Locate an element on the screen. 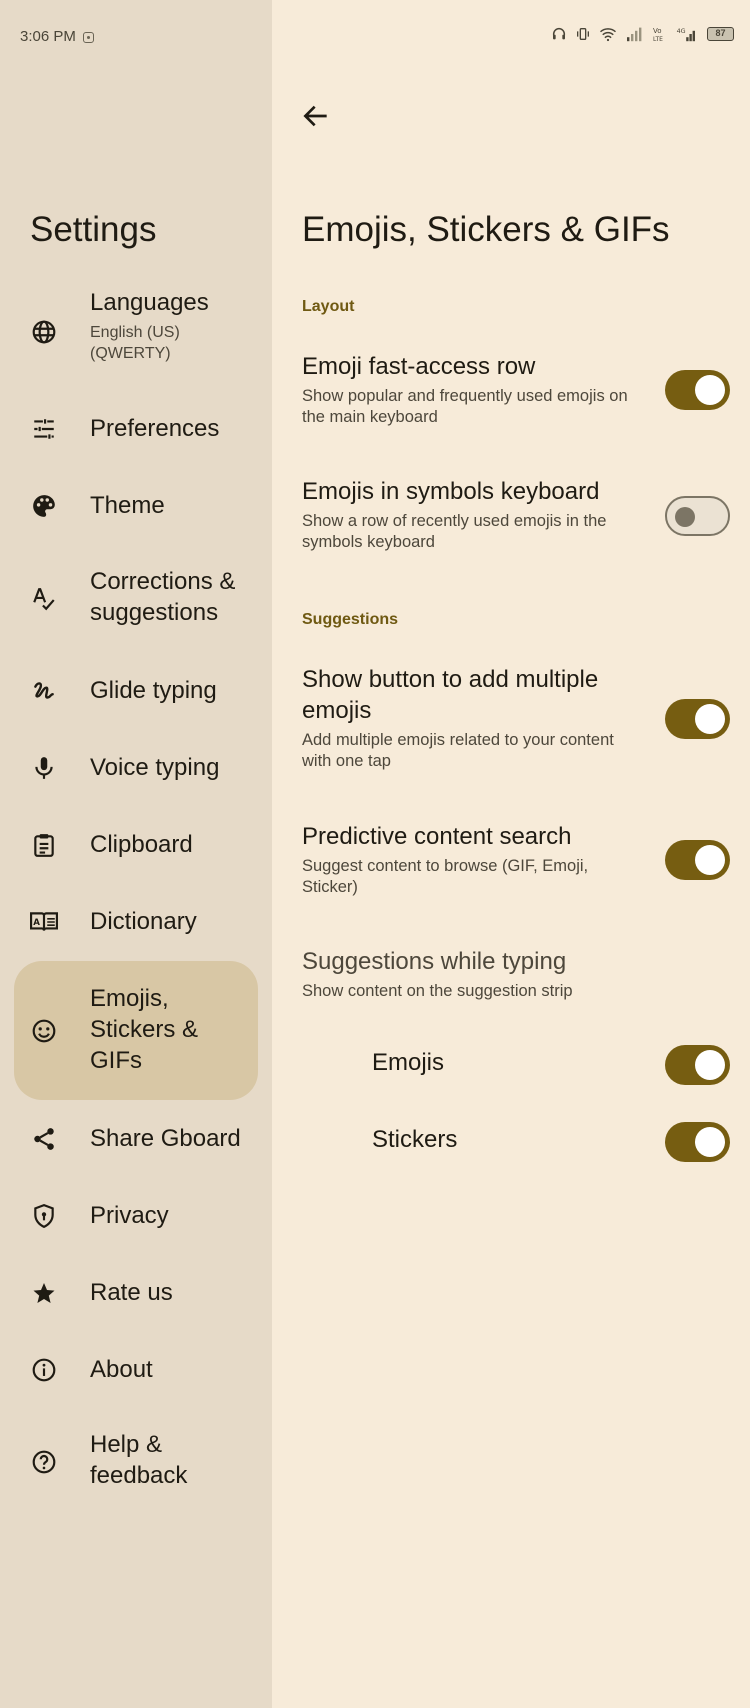 The image size is (750, 1708). sidebar-item-label: Glide typing is located at coordinates (153, 690).